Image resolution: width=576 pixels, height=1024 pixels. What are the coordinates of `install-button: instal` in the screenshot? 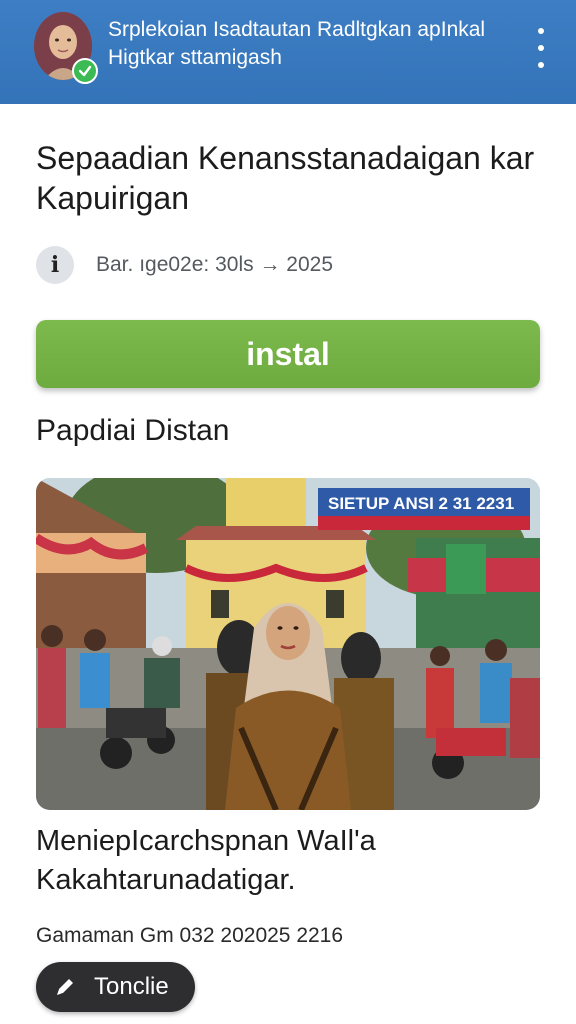 It's located at (288, 354).